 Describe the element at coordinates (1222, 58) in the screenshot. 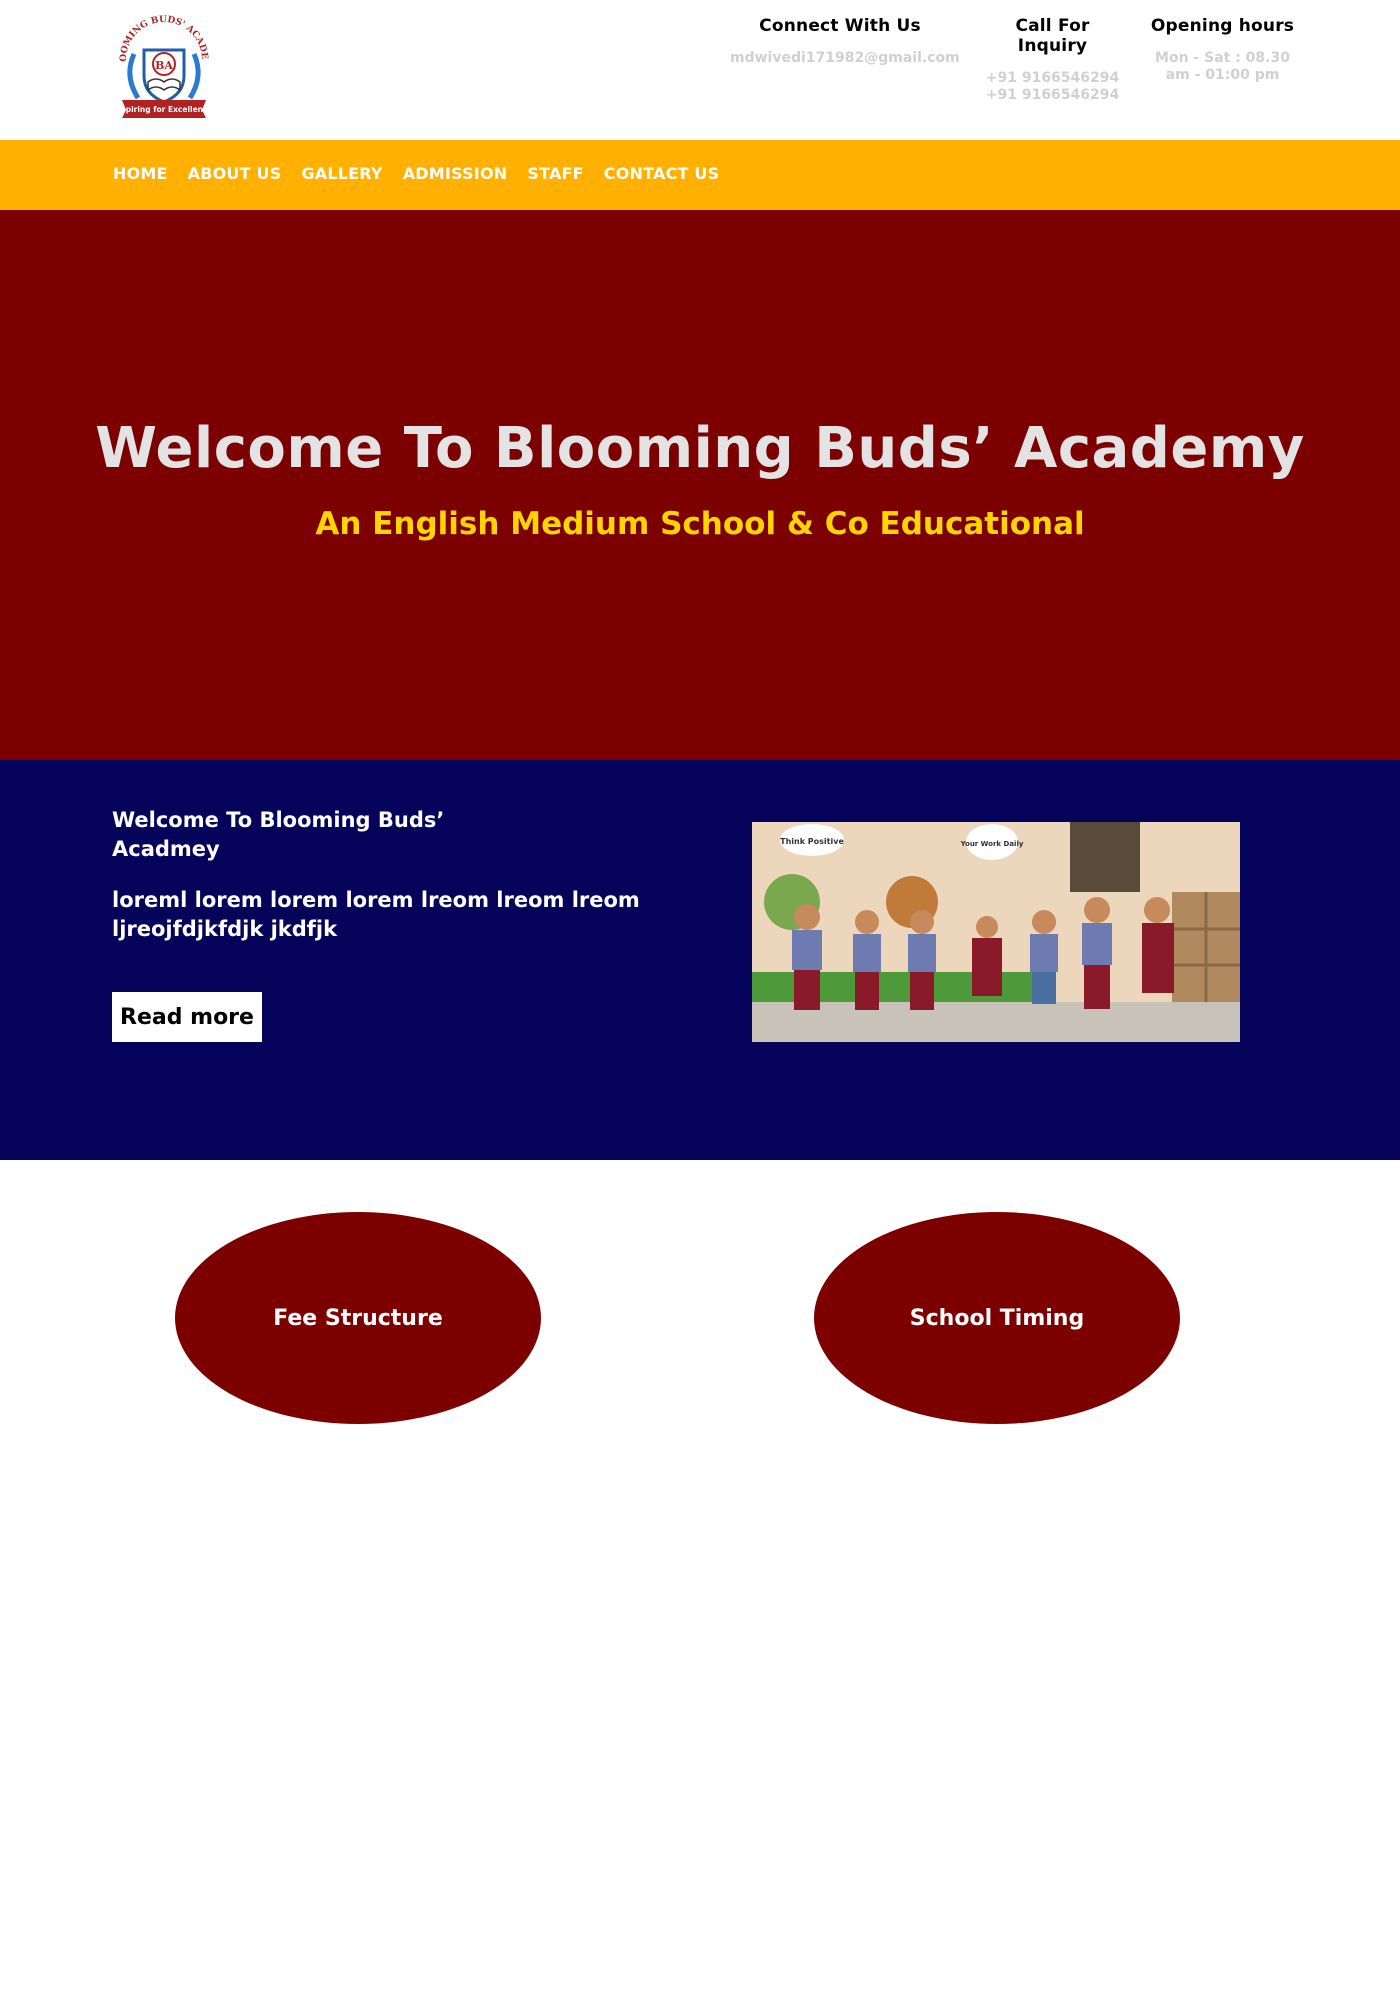

I see `hours-line-1: Mon - Sat : 08.30` at that location.